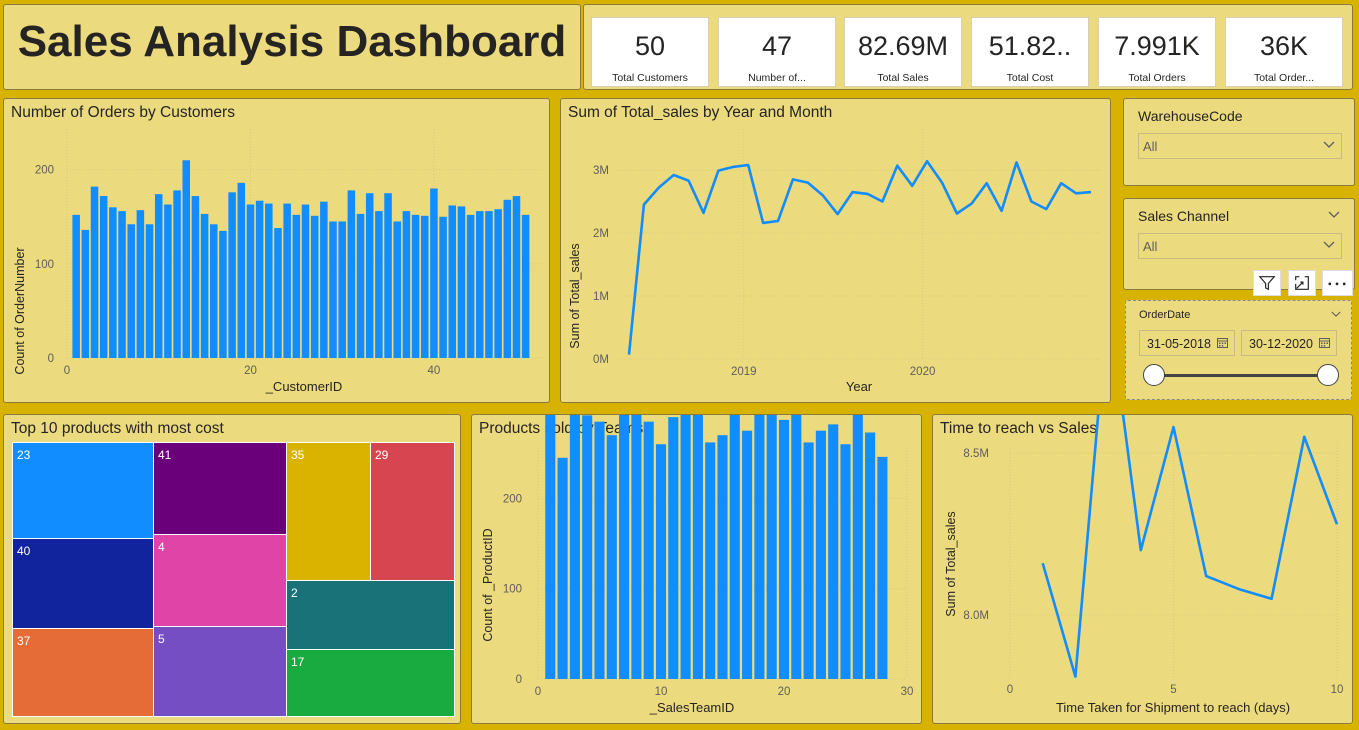 The width and height of the screenshot is (1359, 730). Describe the element at coordinates (1238, 350) in the screenshot. I see `orderdate-slicer: OrderDate 31-05-2018 30-12-2020` at that location.